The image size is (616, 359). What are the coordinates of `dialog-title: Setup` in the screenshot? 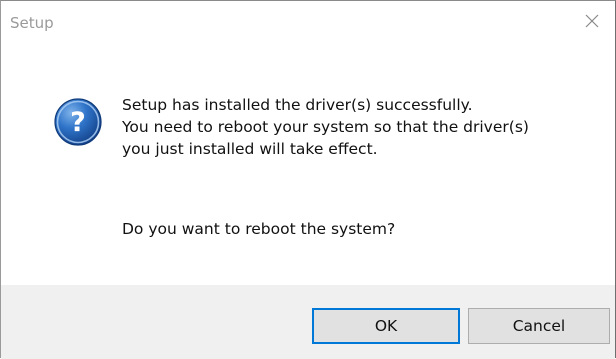 It's located at (32, 23).